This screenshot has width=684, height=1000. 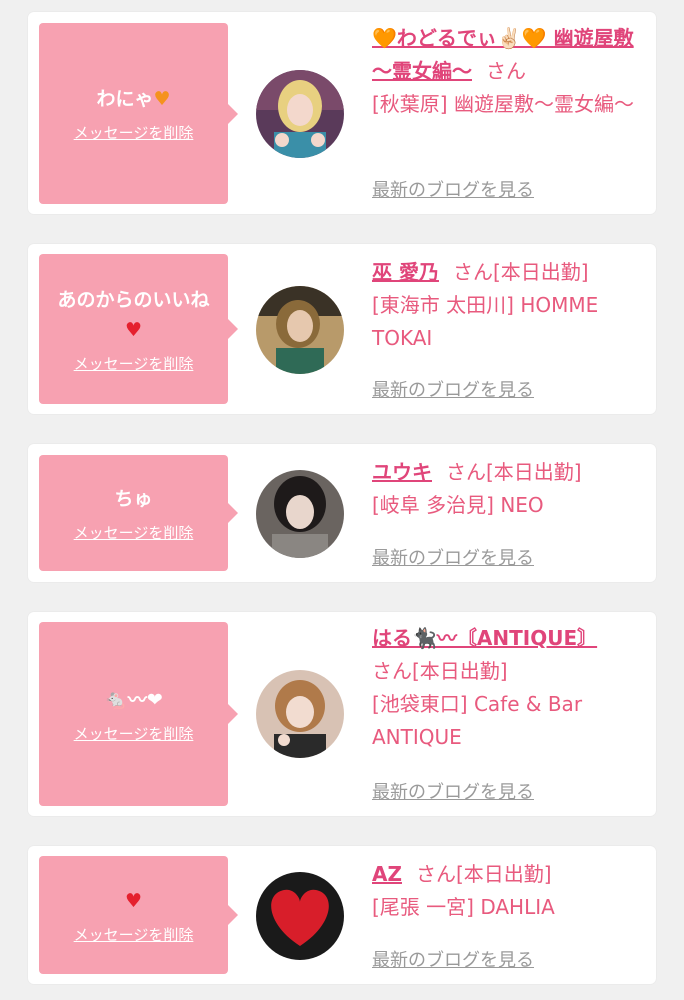 What do you see at coordinates (162, 99) in the screenshot?
I see `orange-heart-icon: ♥` at bounding box center [162, 99].